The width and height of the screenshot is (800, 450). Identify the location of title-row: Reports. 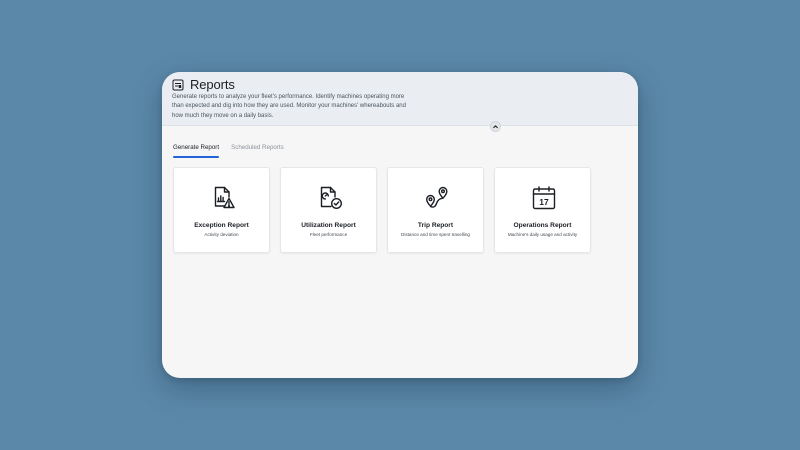
(203, 84).